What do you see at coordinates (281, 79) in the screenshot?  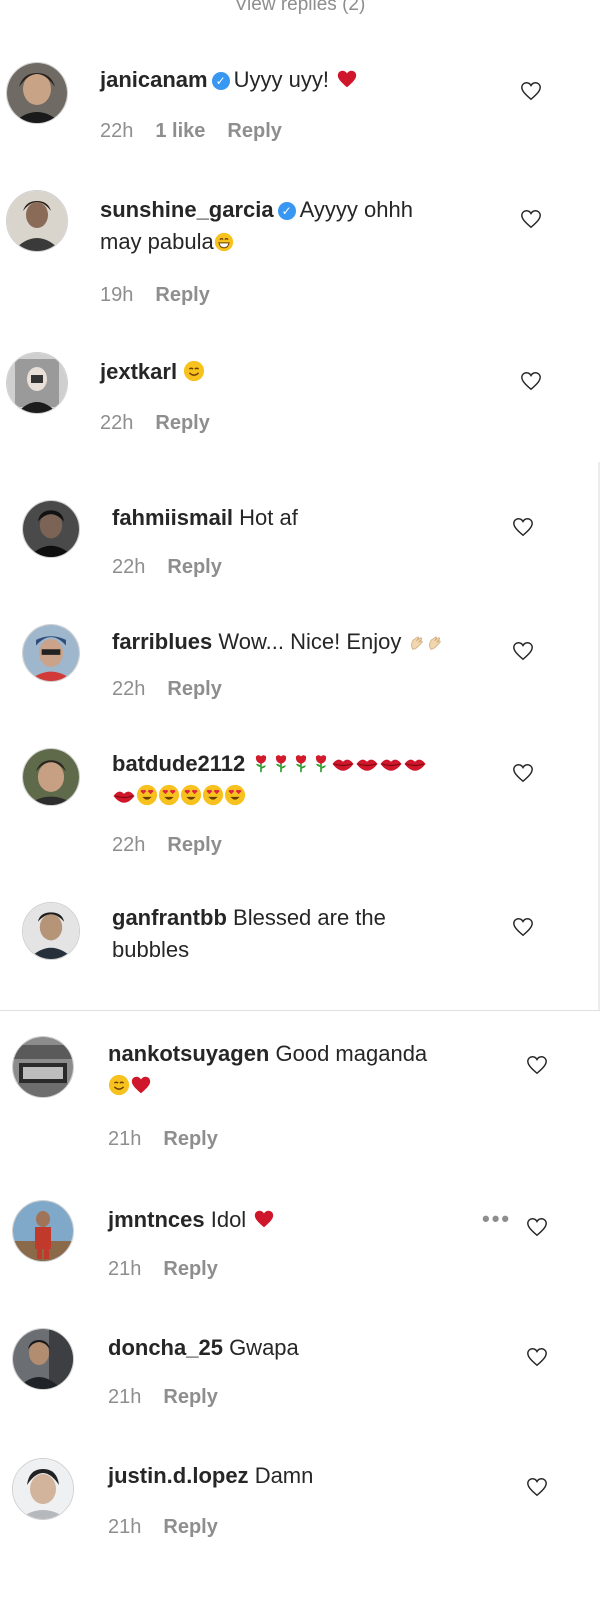 I see `comment-text: Uyyy uyy!` at bounding box center [281, 79].